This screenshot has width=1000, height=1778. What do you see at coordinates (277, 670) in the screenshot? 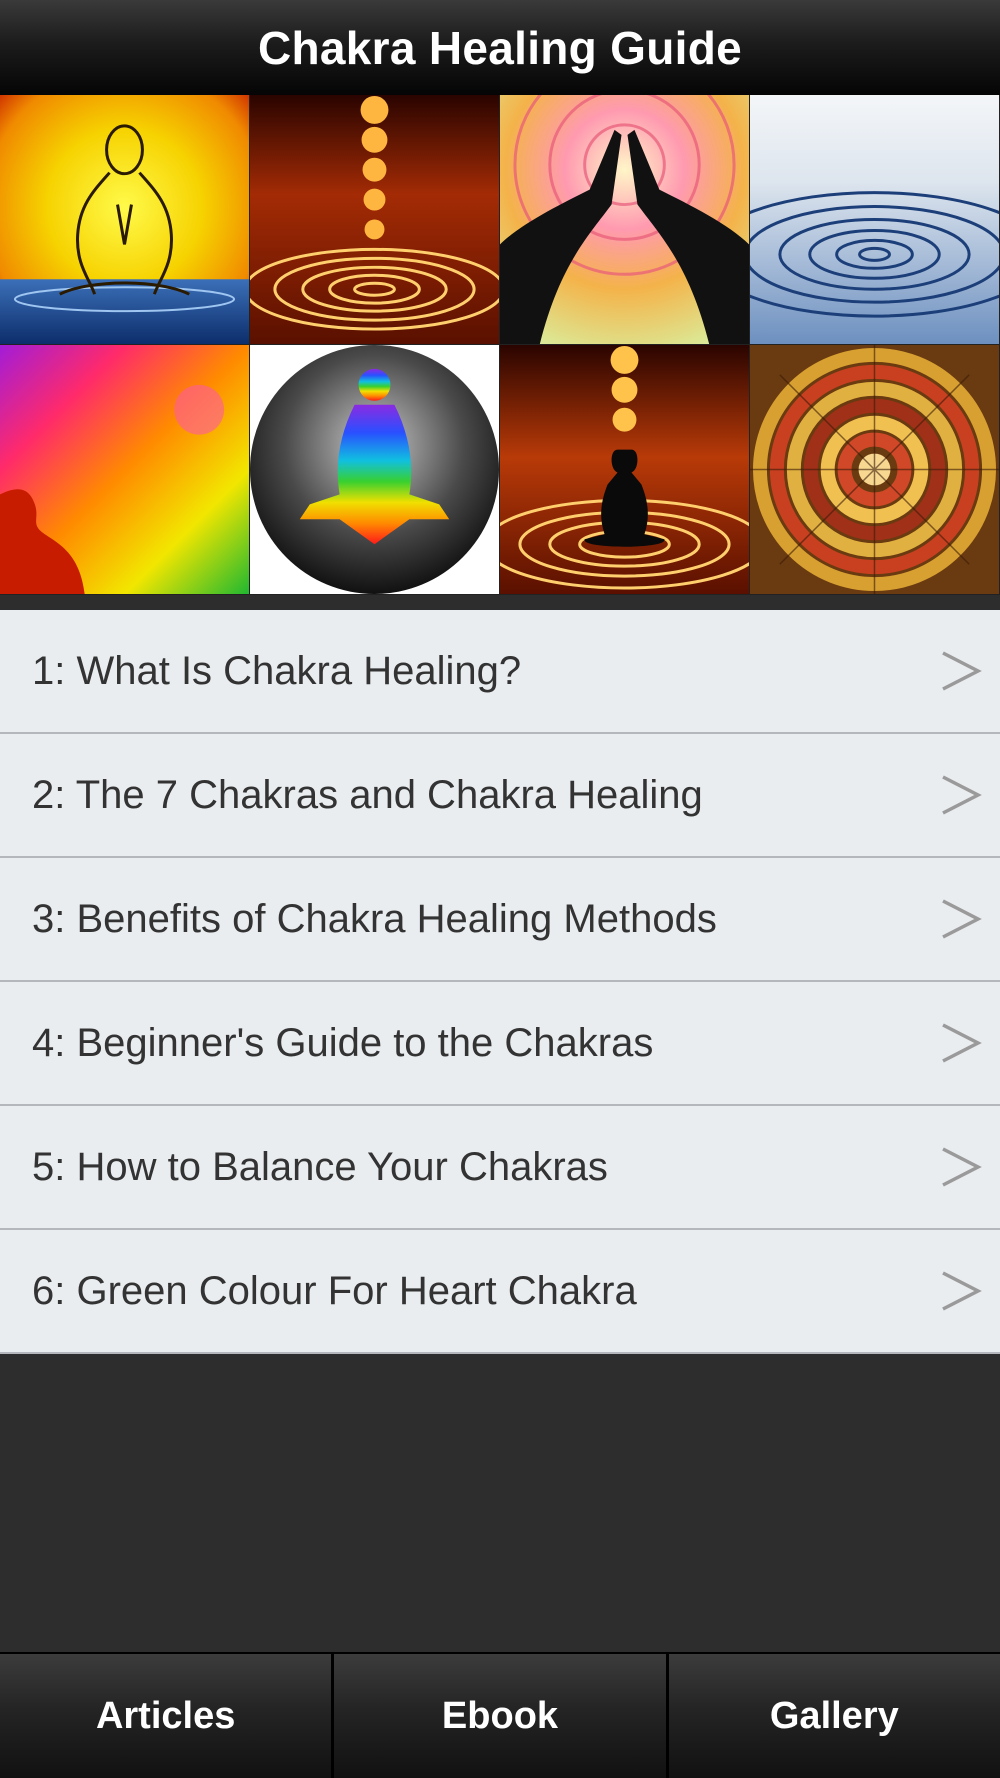
I see `list-item-label: 1: What Is Chakra Healing?` at bounding box center [277, 670].